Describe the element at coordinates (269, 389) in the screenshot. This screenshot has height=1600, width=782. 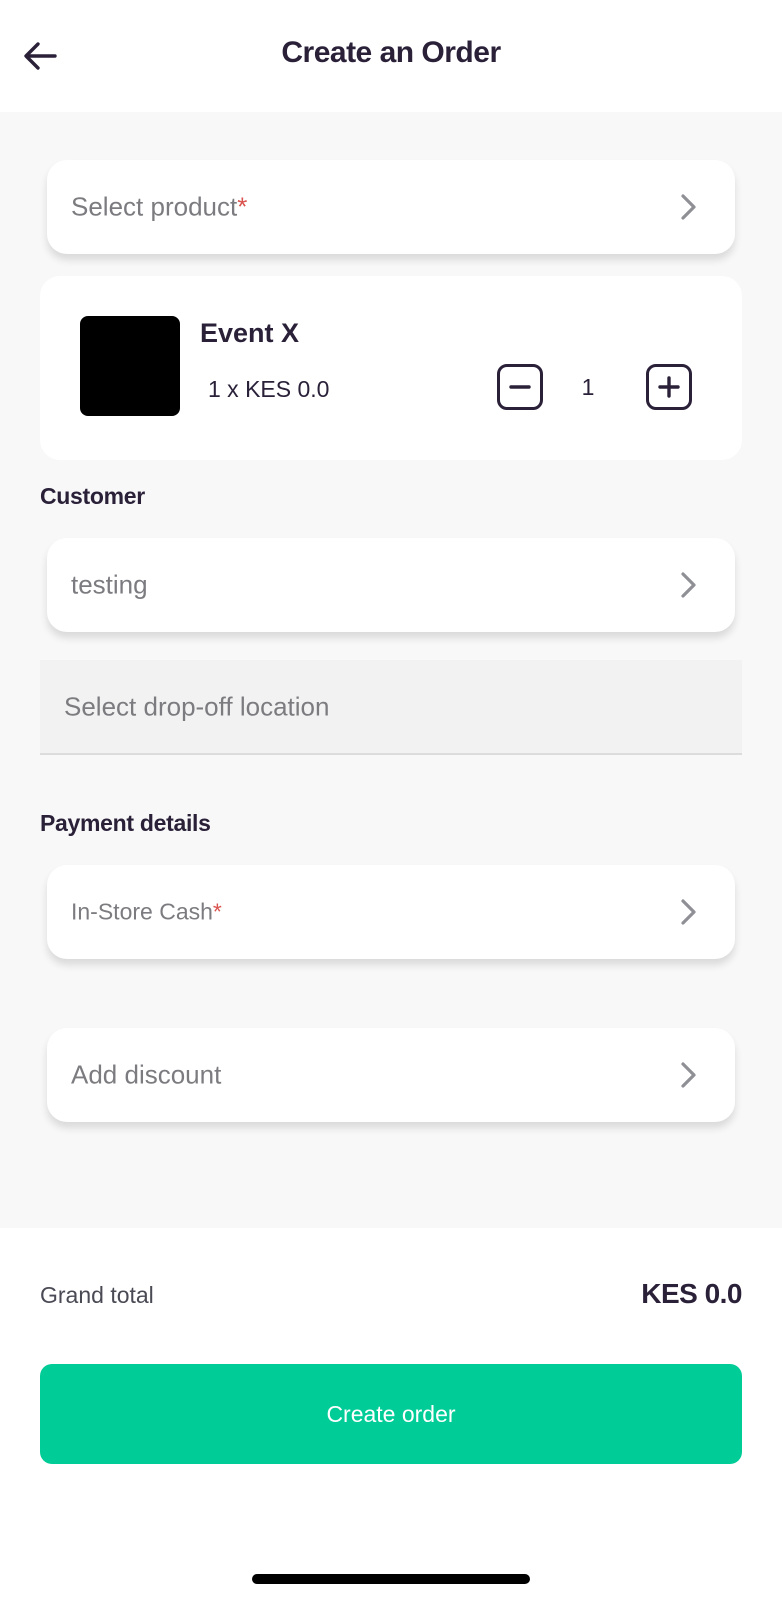
I see `product-price-line: 1 x KES 0.0` at that location.